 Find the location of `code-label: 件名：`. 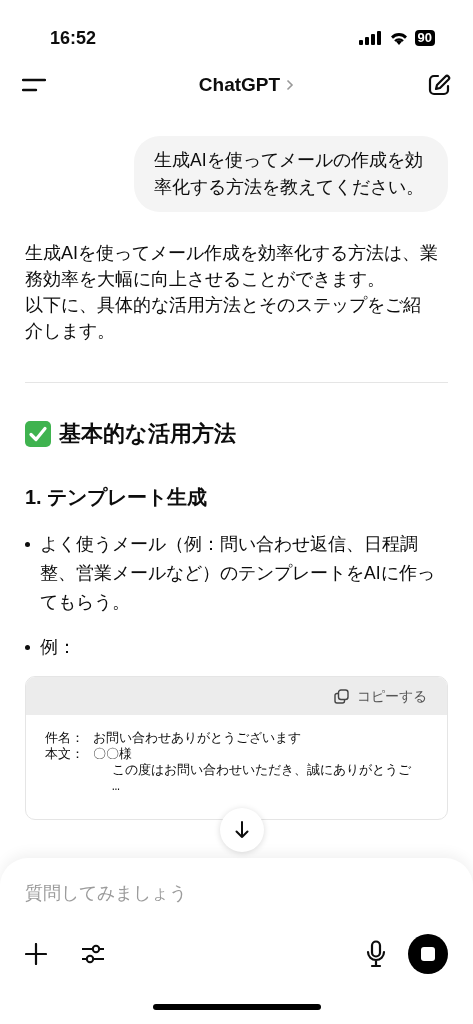

code-label: 件名： is located at coordinates (65, 739).